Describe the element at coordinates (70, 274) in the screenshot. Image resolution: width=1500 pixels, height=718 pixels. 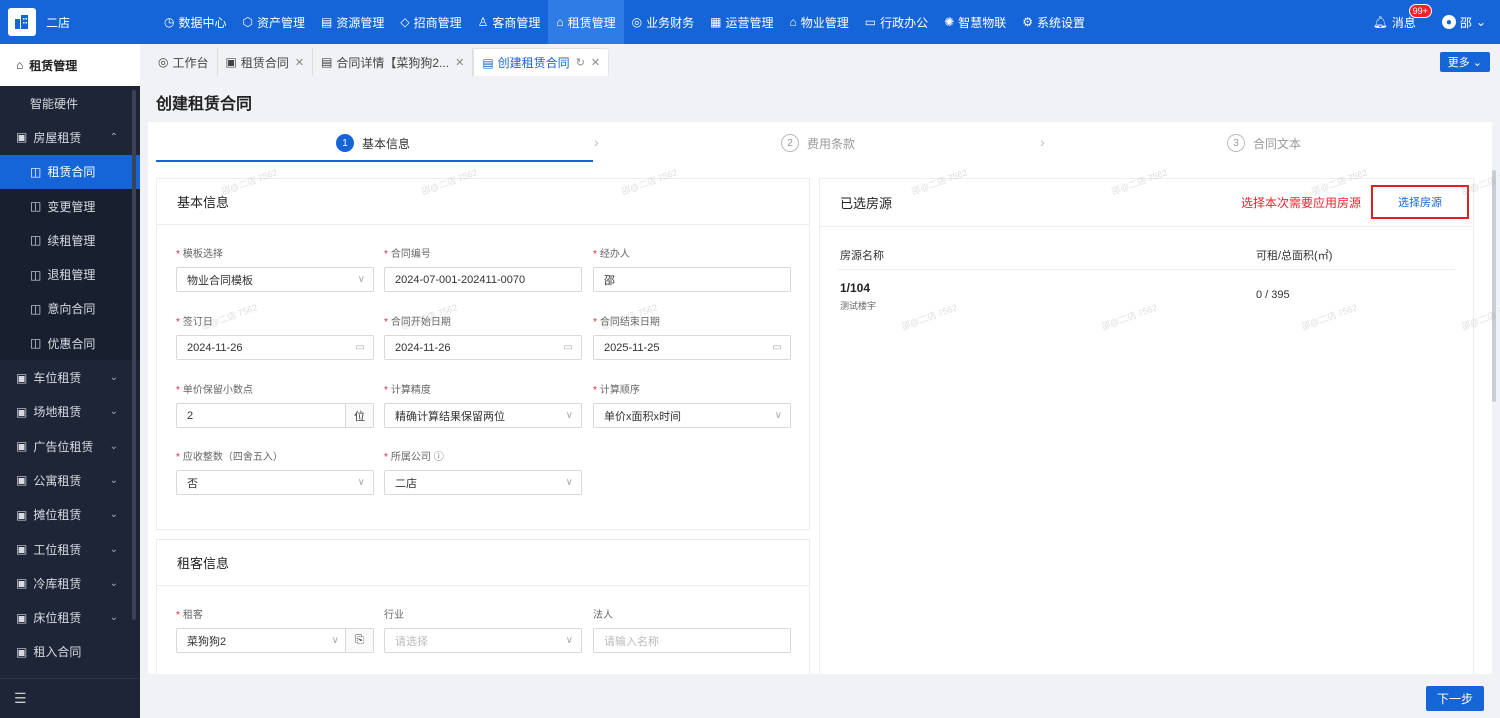
I see `sidebar-item-5: ◫ 退租管理` at that location.